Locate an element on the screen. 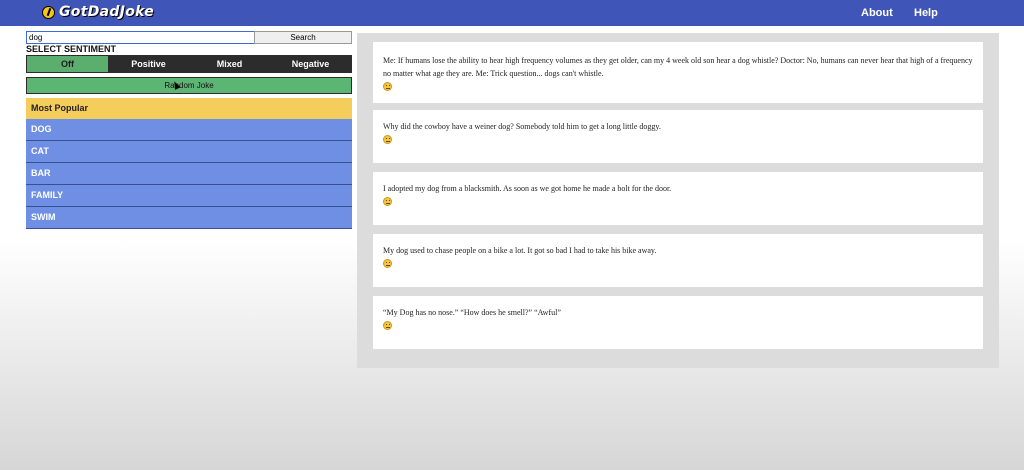 The width and height of the screenshot is (1024, 470). category-list: Most Popular DOG CAT BAR FAMILY SWIM is located at coordinates (189, 163).